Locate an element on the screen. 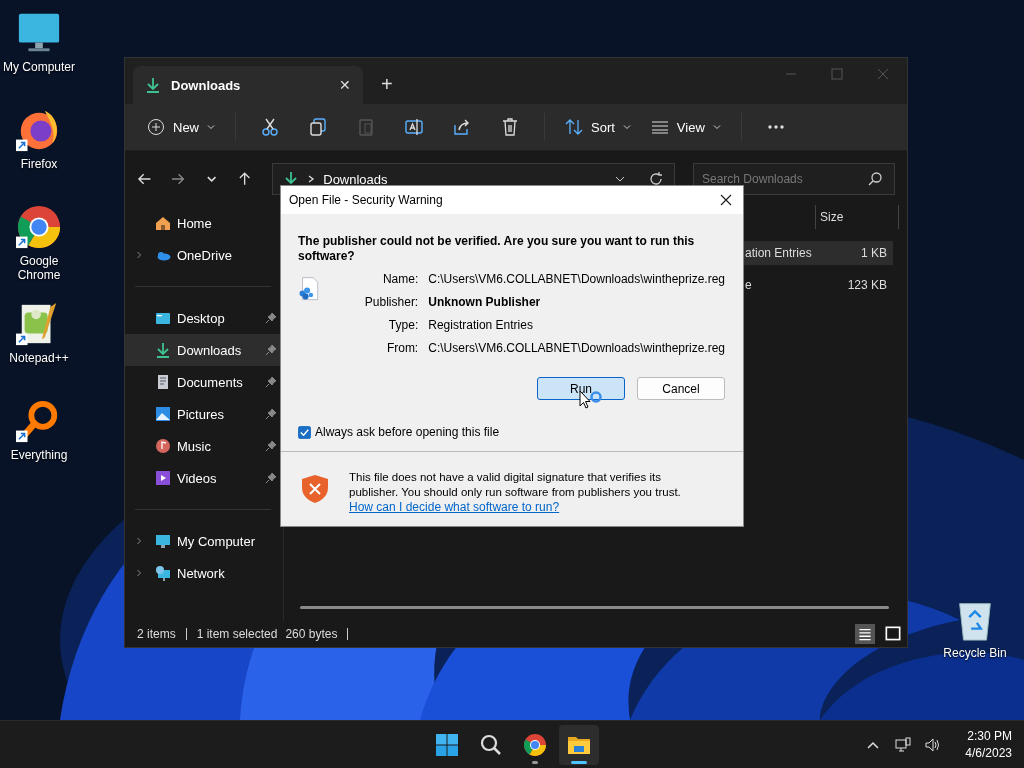  warning-text: This file does not have a valid digital signature that verifies its publisher. You should only run software from publishers you trust. is located at coordinates (515, 485).